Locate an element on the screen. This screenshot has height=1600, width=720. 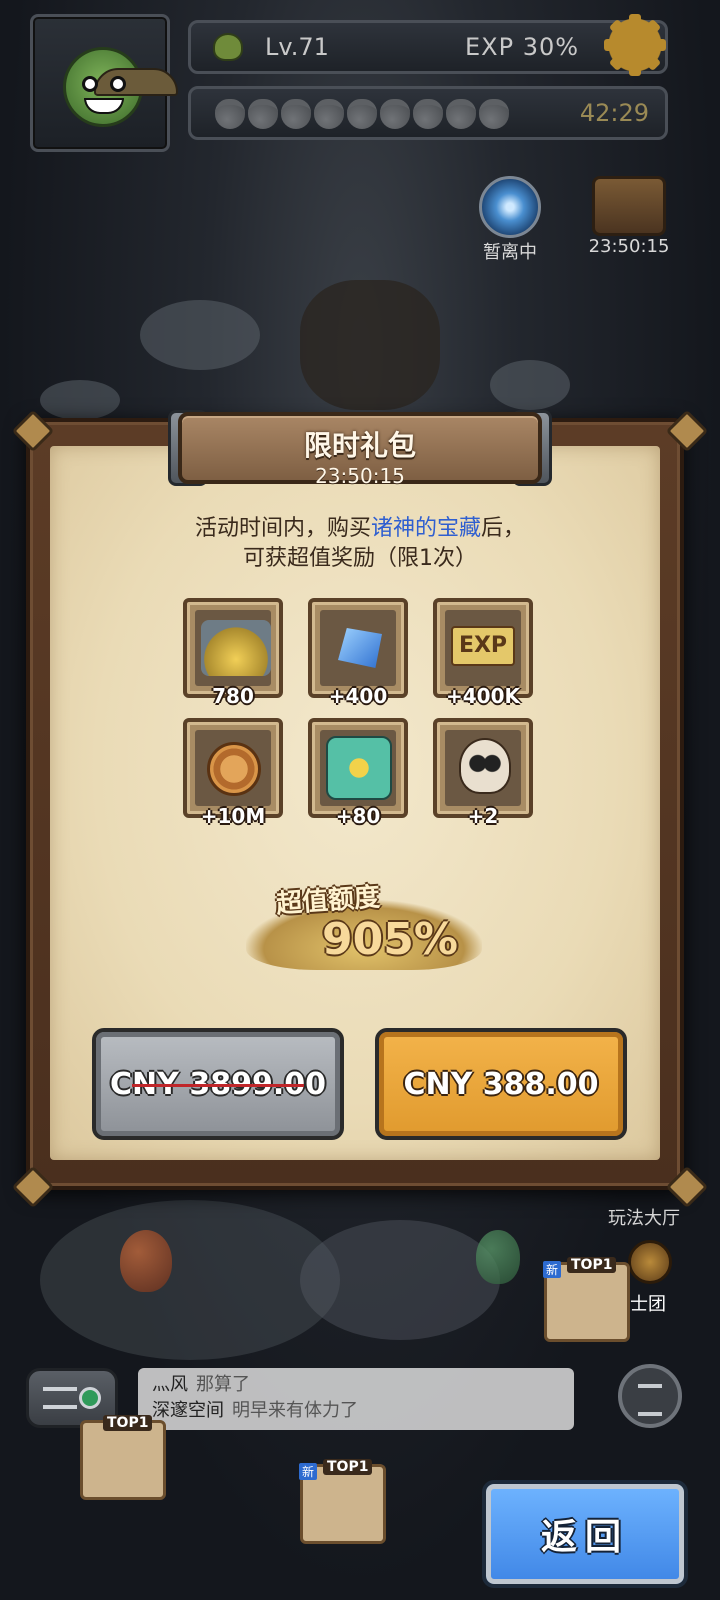
value-percent: 905% is located at coordinates (390, 939).